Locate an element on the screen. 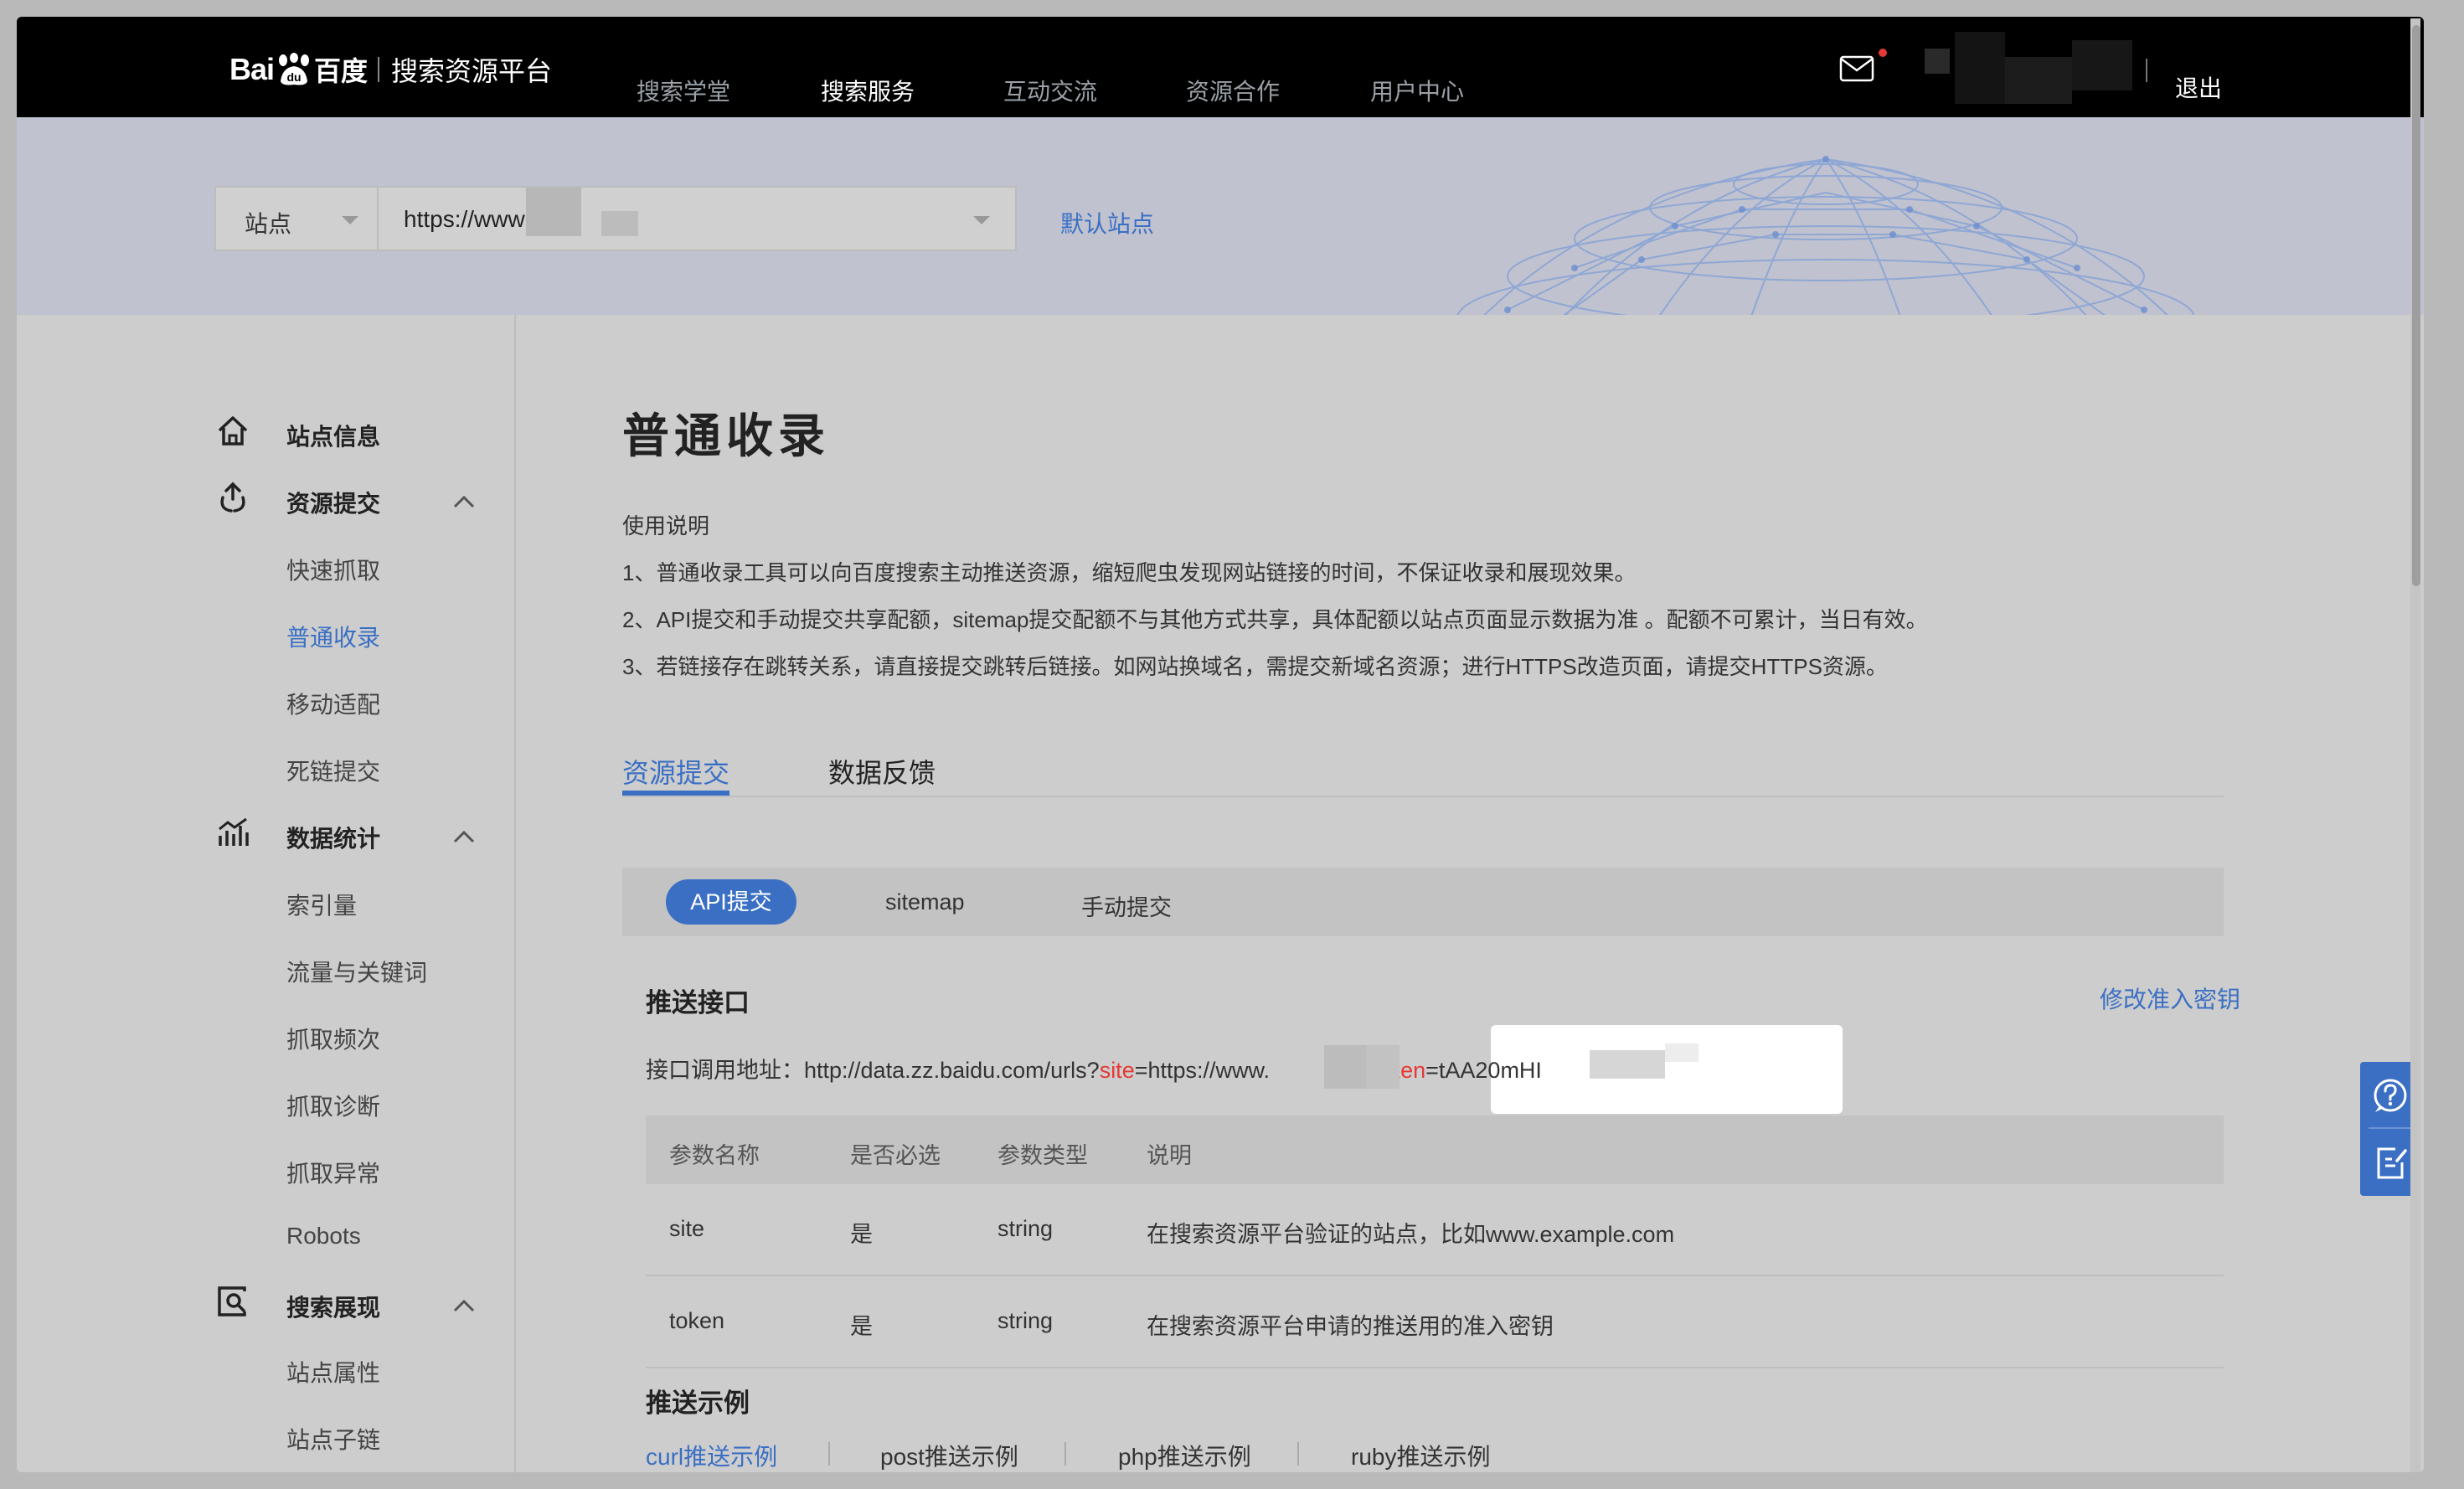  sidebar-item-crawl-diagnose: 抓取诊断 is located at coordinates (333, 1106).